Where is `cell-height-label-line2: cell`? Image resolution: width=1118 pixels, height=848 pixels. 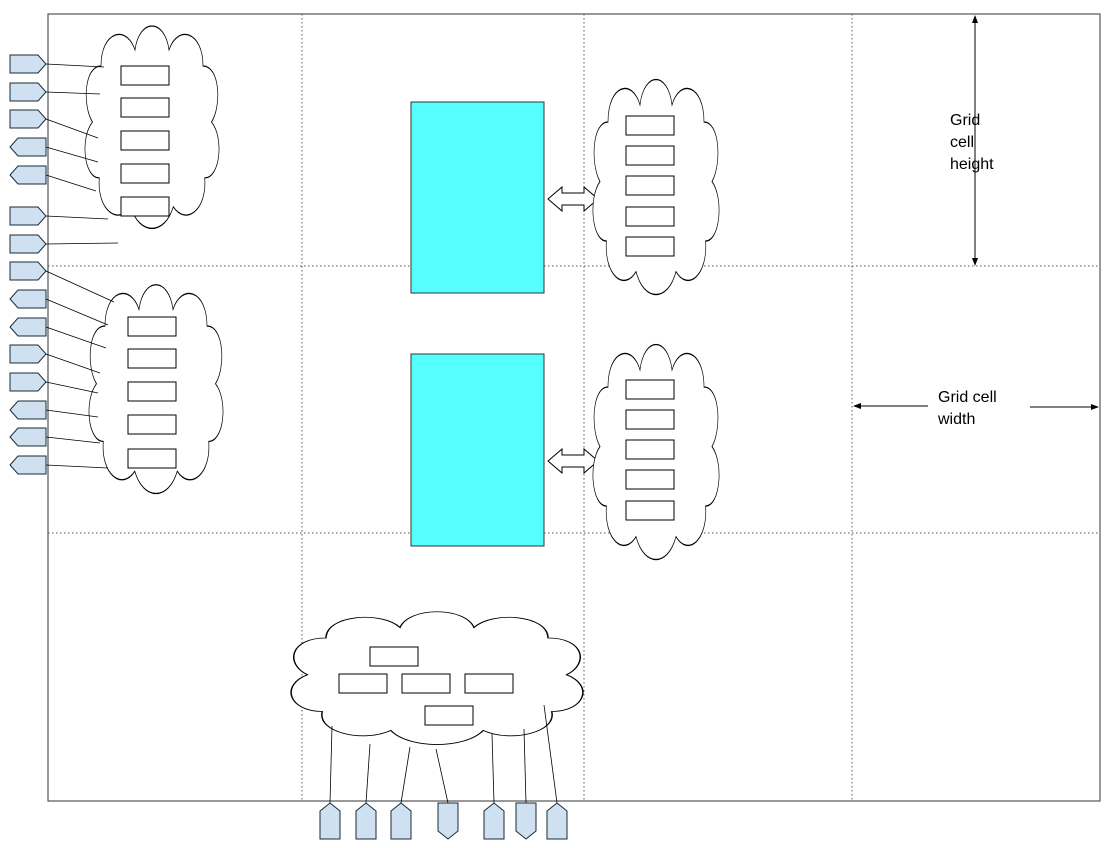 cell-height-label-line2: cell is located at coordinates (962, 142).